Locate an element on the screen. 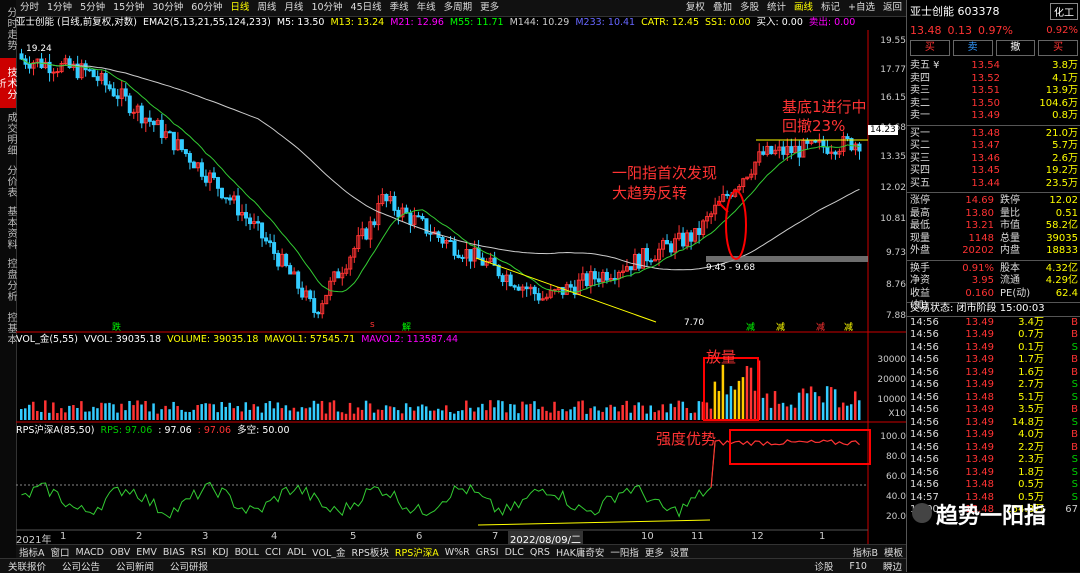  tick-volume: 1.6万 is located at coordinates (1031, 372).